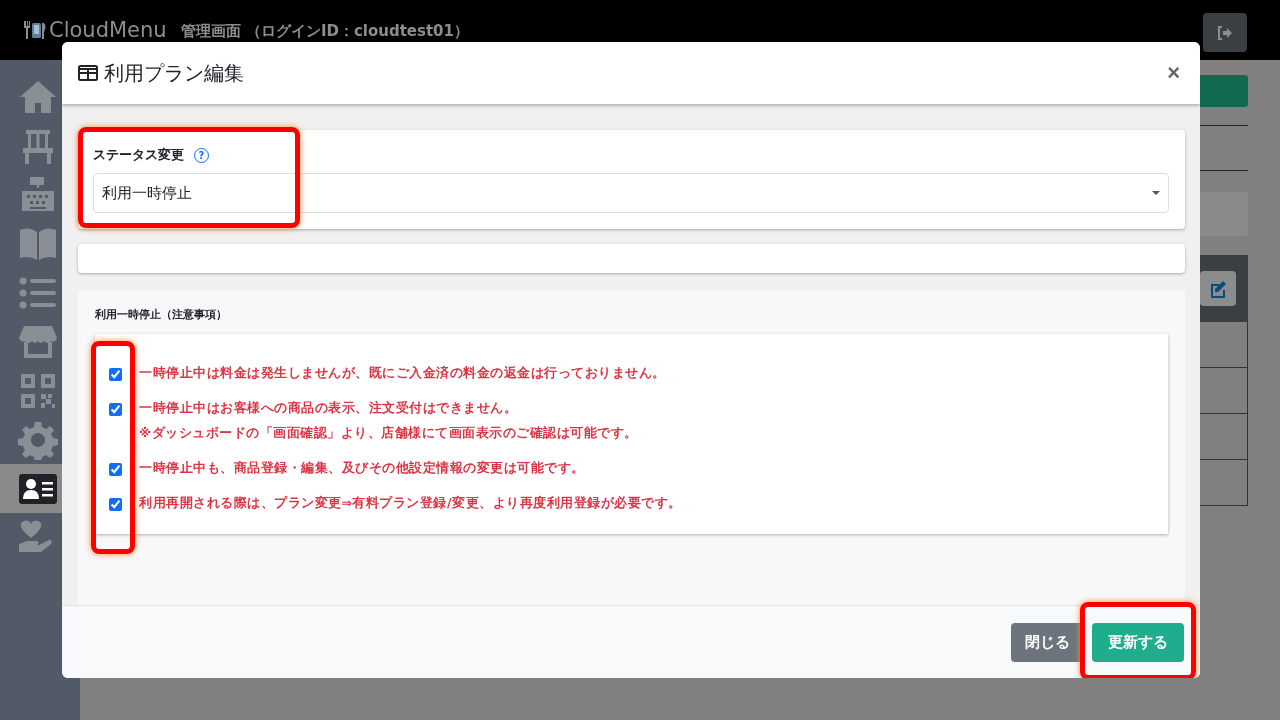 The image size is (1280, 720). I want to click on update-button: 更新する, so click(1138, 642).